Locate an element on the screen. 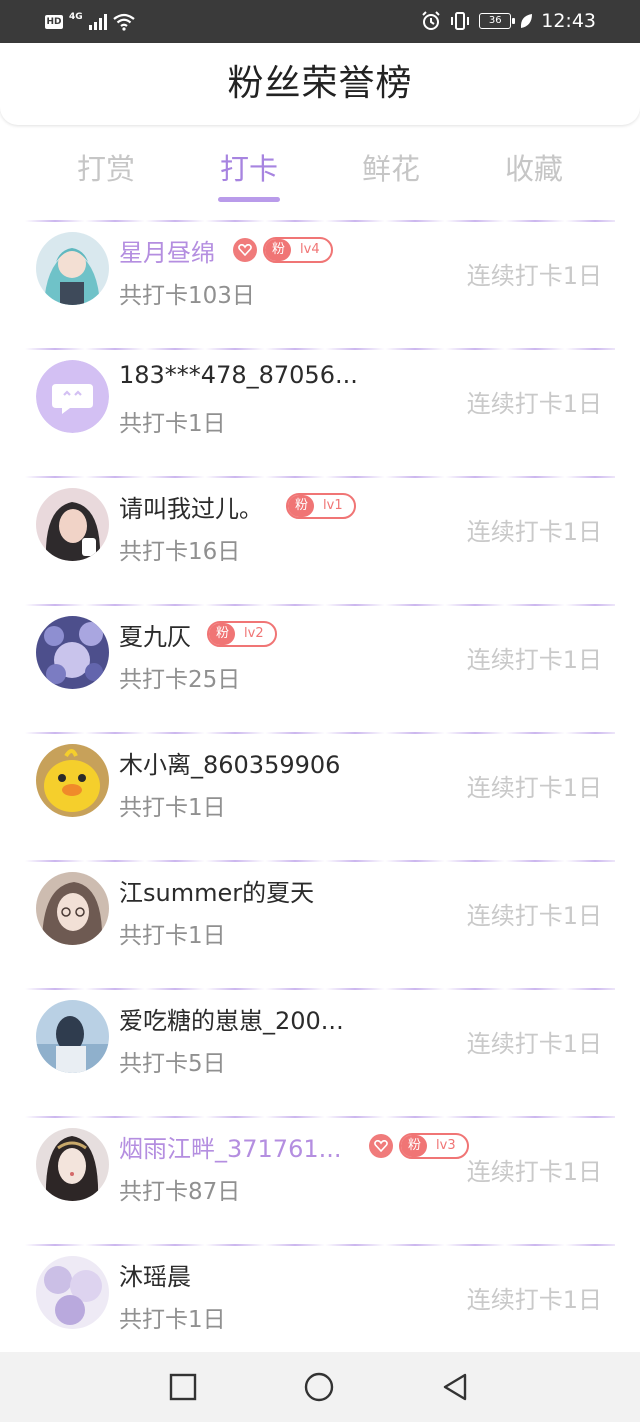 The image size is (640, 1422). alarm-icon is located at coordinates (431, 20).